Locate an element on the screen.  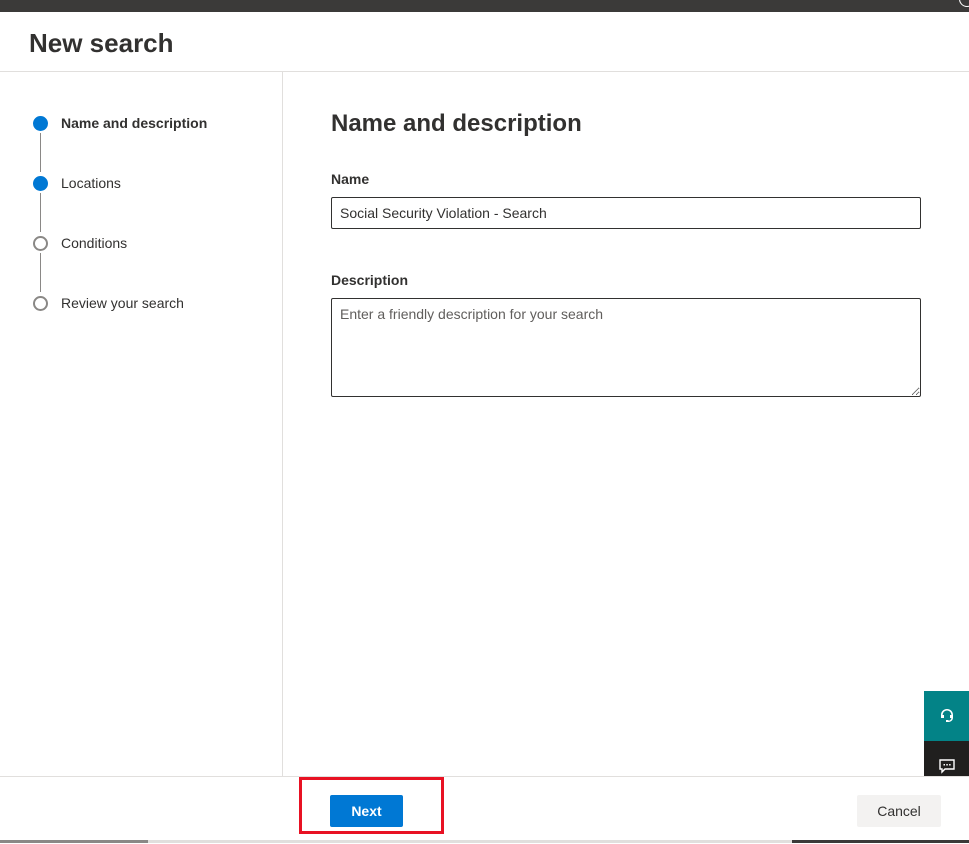
profile-circle-icon is located at coordinates (964, 3).